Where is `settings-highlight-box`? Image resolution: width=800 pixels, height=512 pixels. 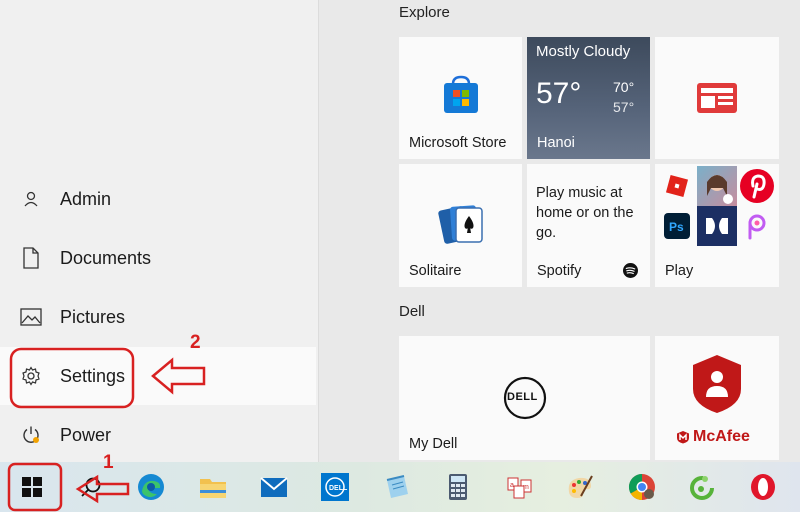 settings-highlight-box is located at coordinates (72, 378).